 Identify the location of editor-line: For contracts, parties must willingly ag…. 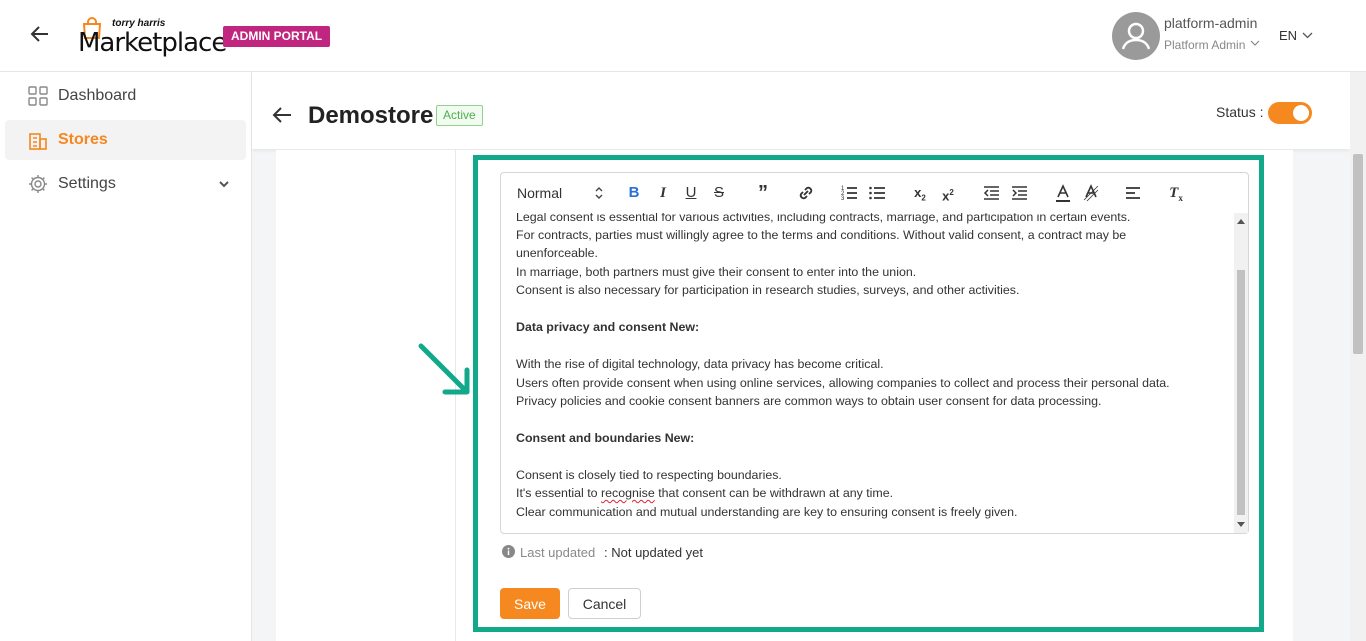
(821, 235).